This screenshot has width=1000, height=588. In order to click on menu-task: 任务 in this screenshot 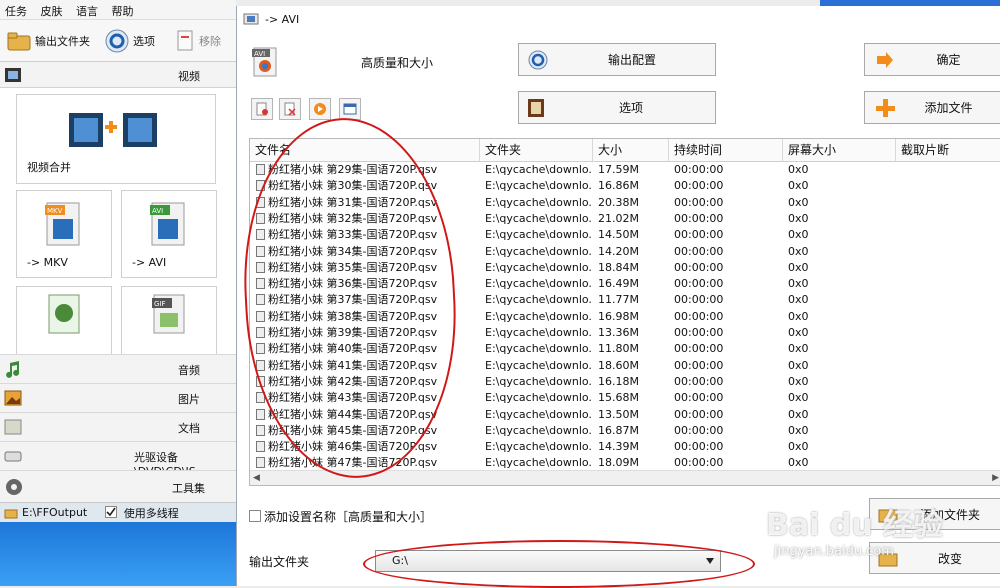, I will do `click(16, 11)`.